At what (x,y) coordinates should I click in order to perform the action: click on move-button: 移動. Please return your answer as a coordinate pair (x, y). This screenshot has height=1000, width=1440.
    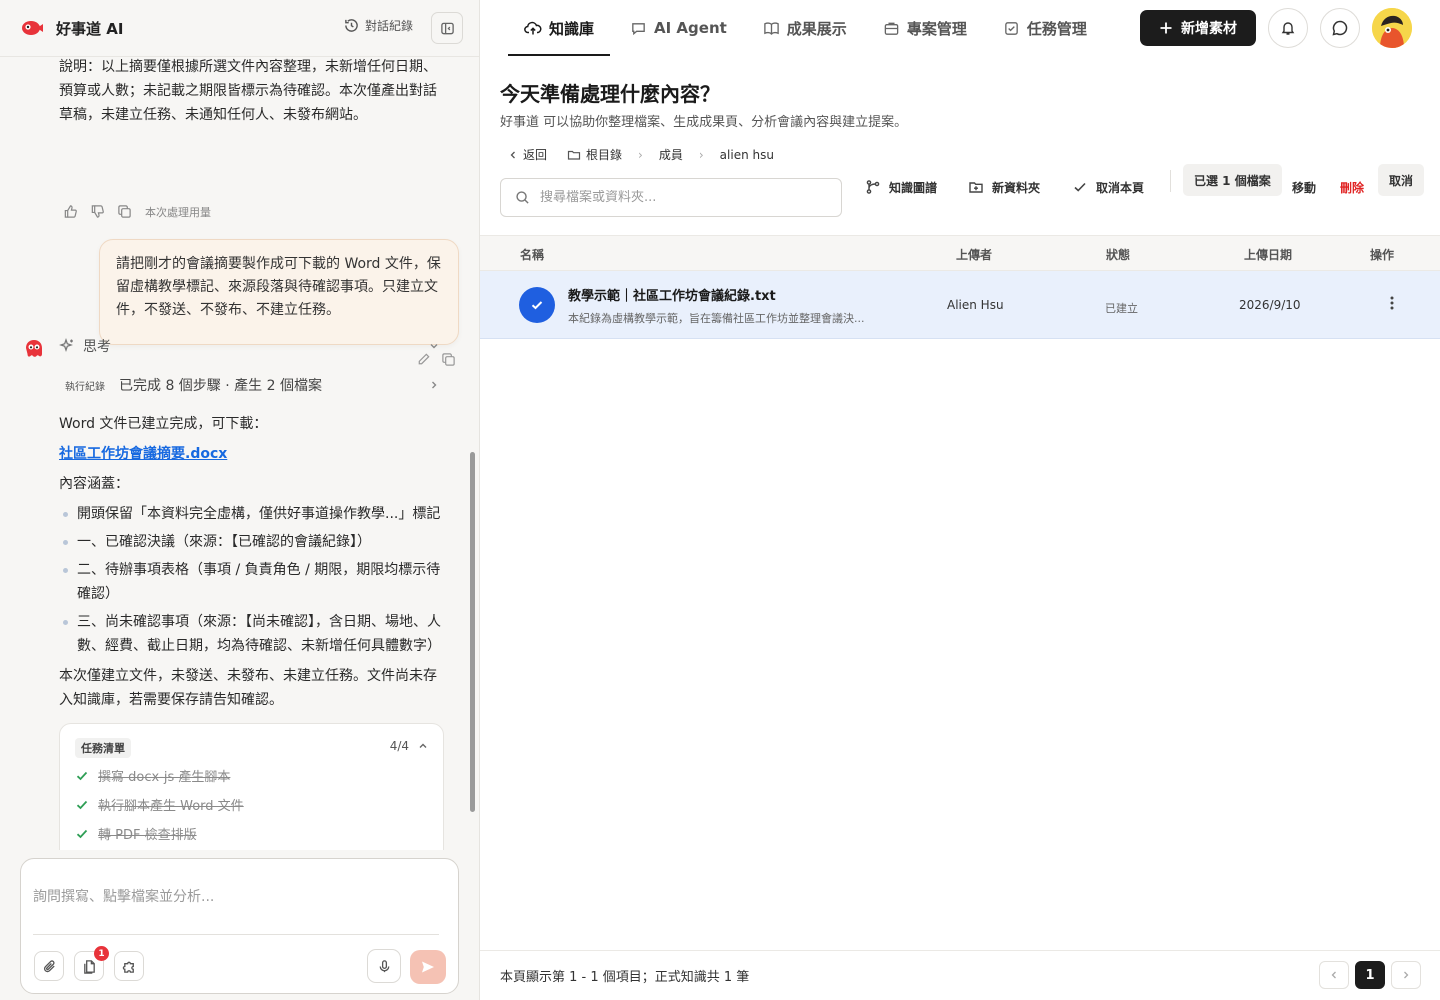
    Looking at the image, I should click on (1304, 187).